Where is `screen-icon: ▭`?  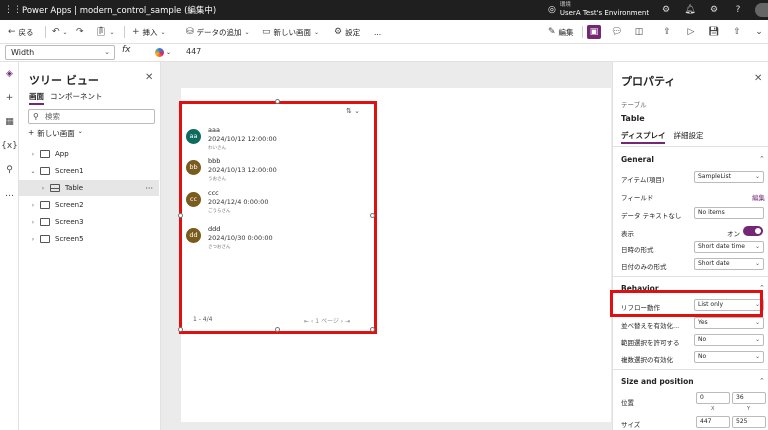
screen-icon: ▭ is located at coordinates (266, 32).